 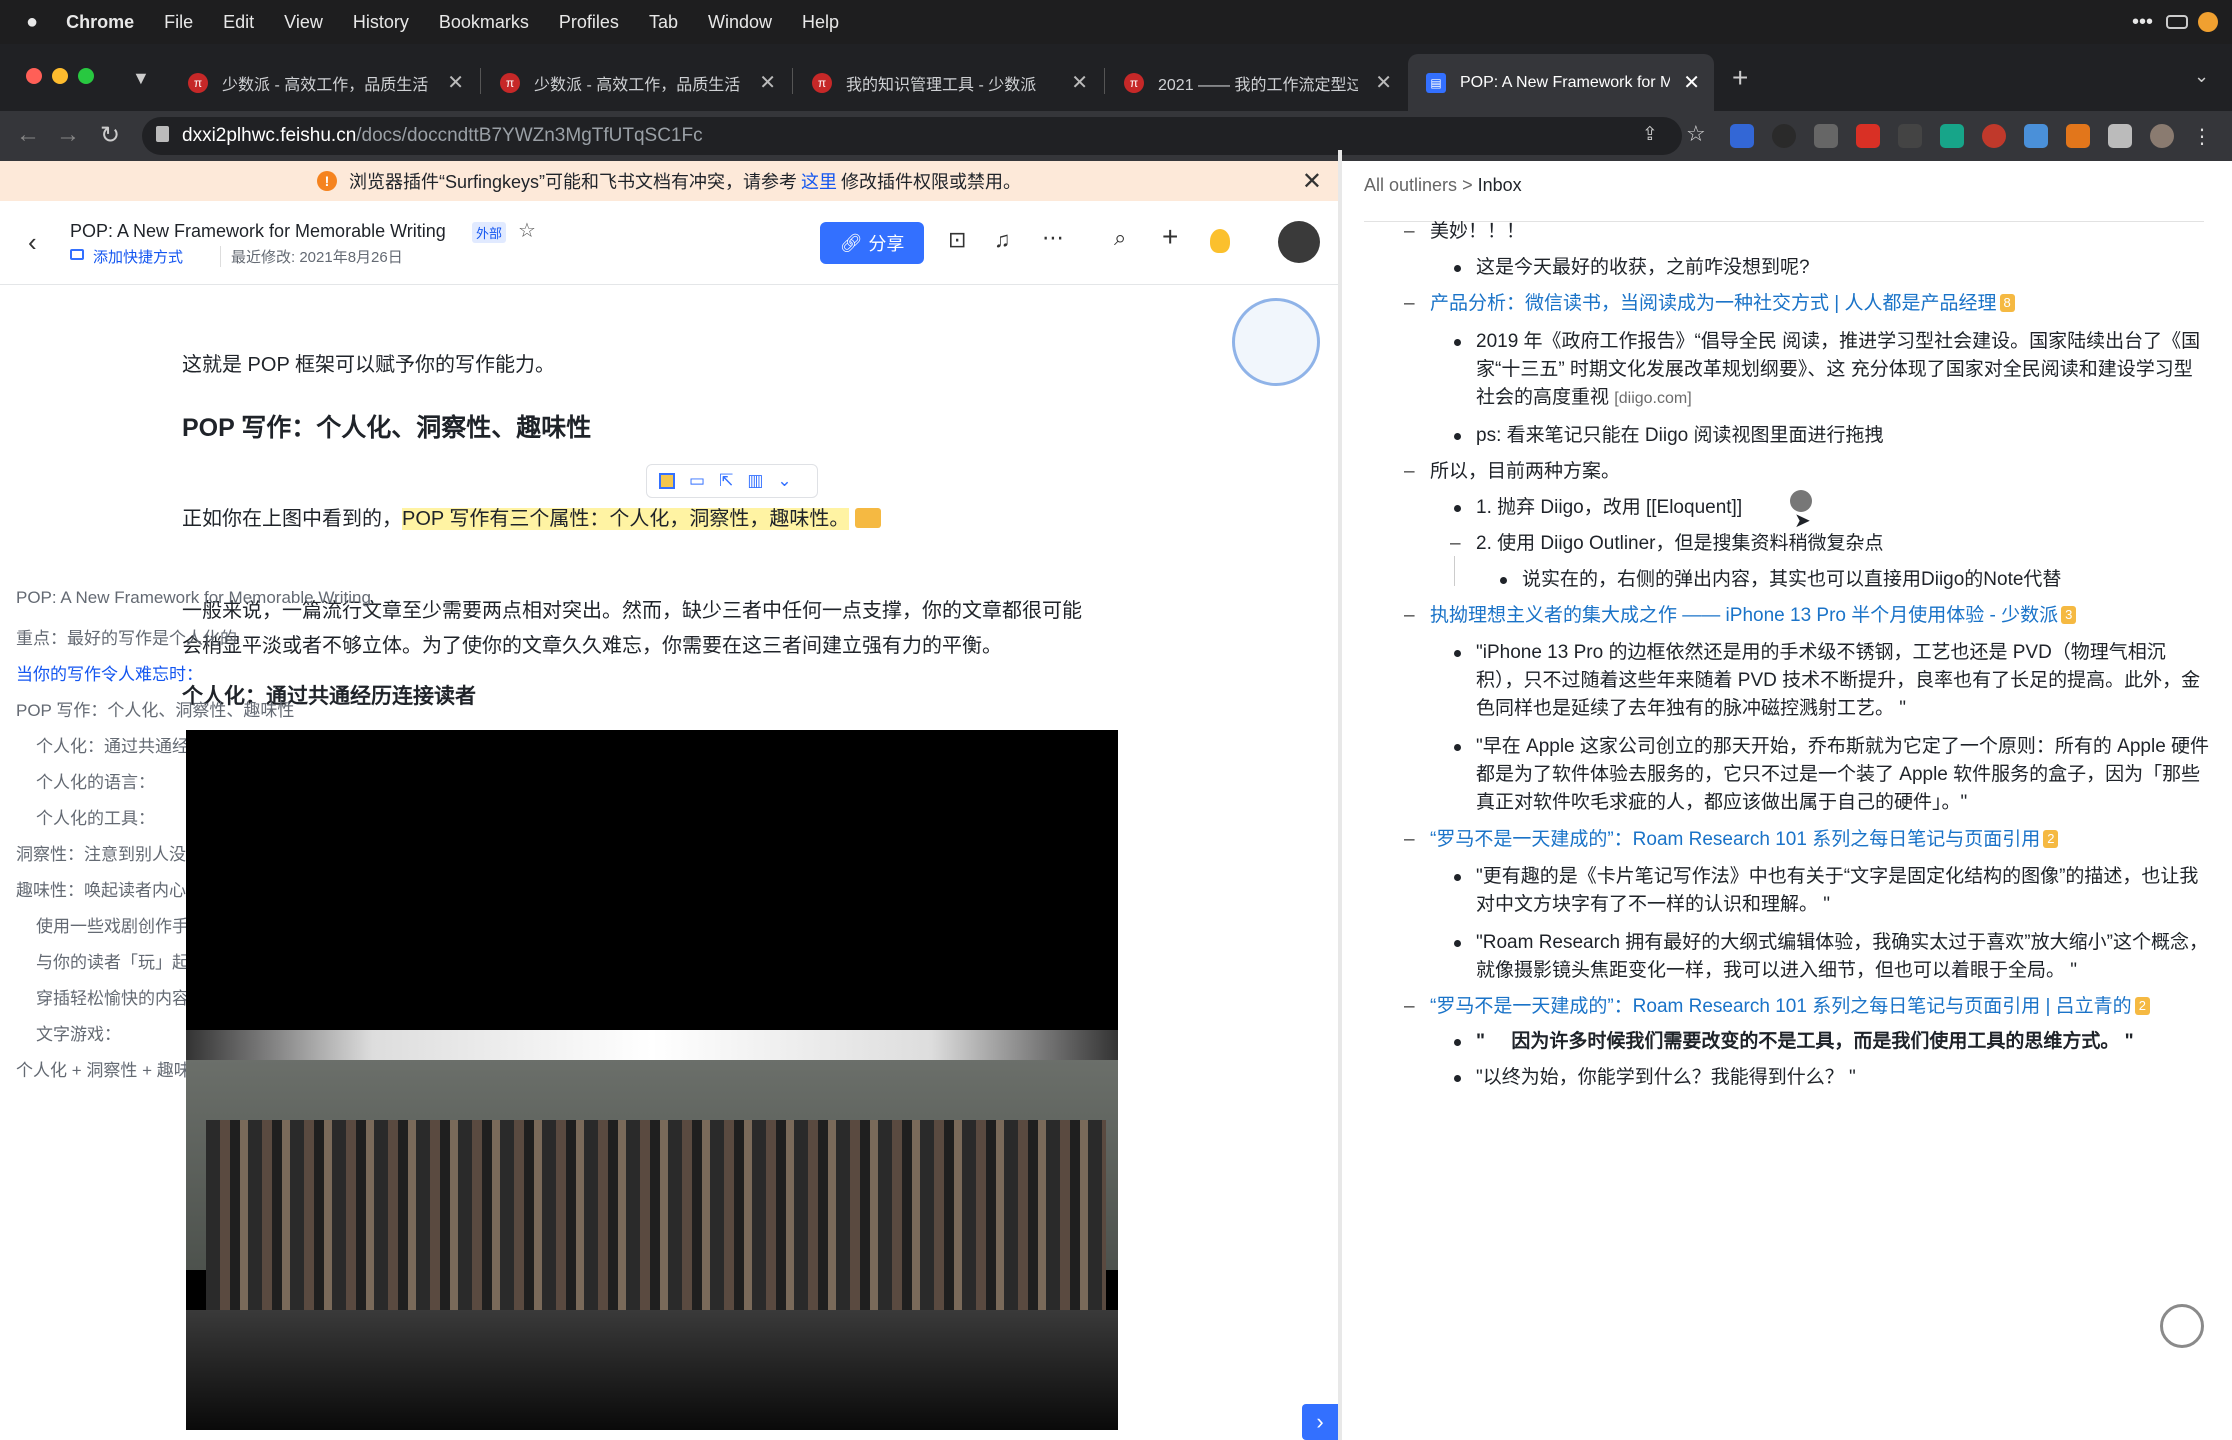 What do you see at coordinates (2142, 22) in the screenshot?
I see `more-icon: •••` at bounding box center [2142, 22].